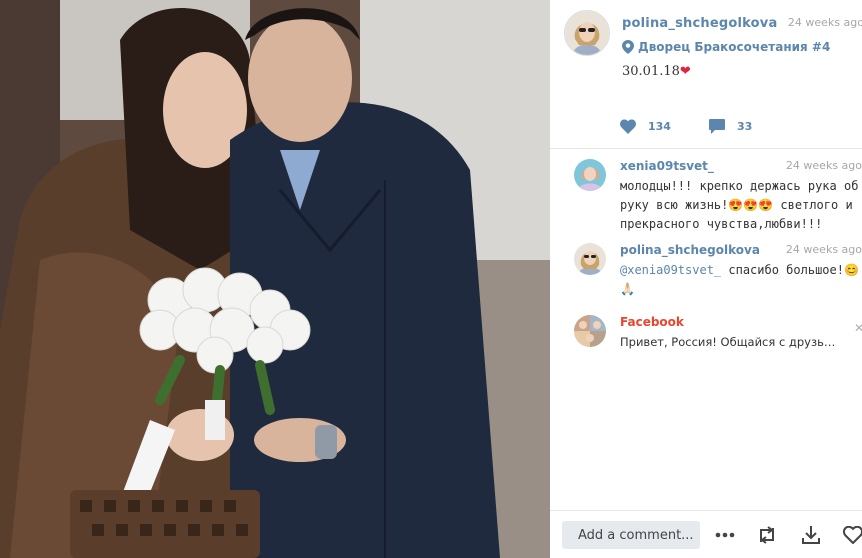 The width and height of the screenshot is (862, 558). I want to click on comment-mention: @xenia09tsvet_, so click(670, 270).